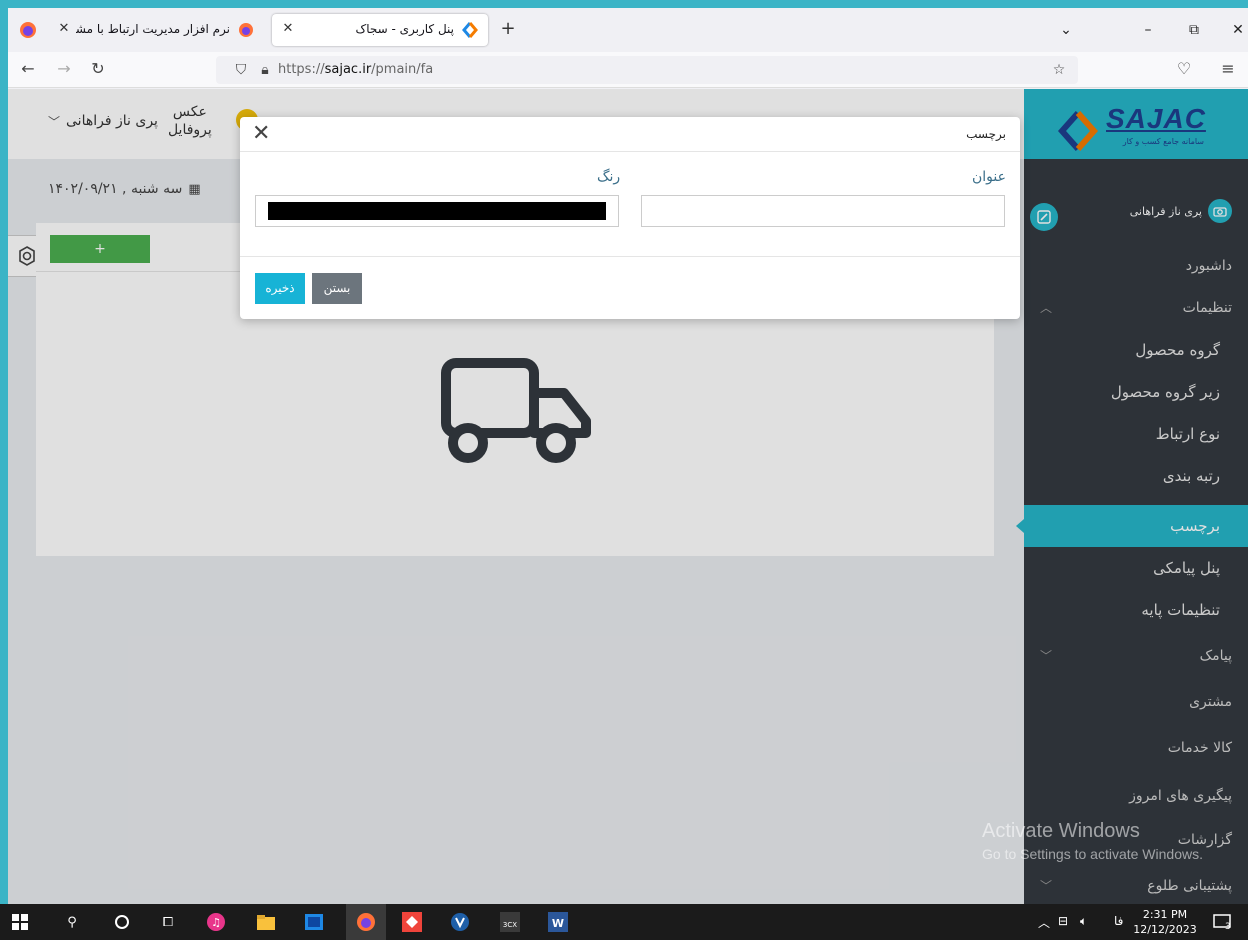 This screenshot has height=940, width=1248. What do you see at coordinates (412, 922) in the screenshot?
I see `anydesk-icon` at bounding box center [412, 922].